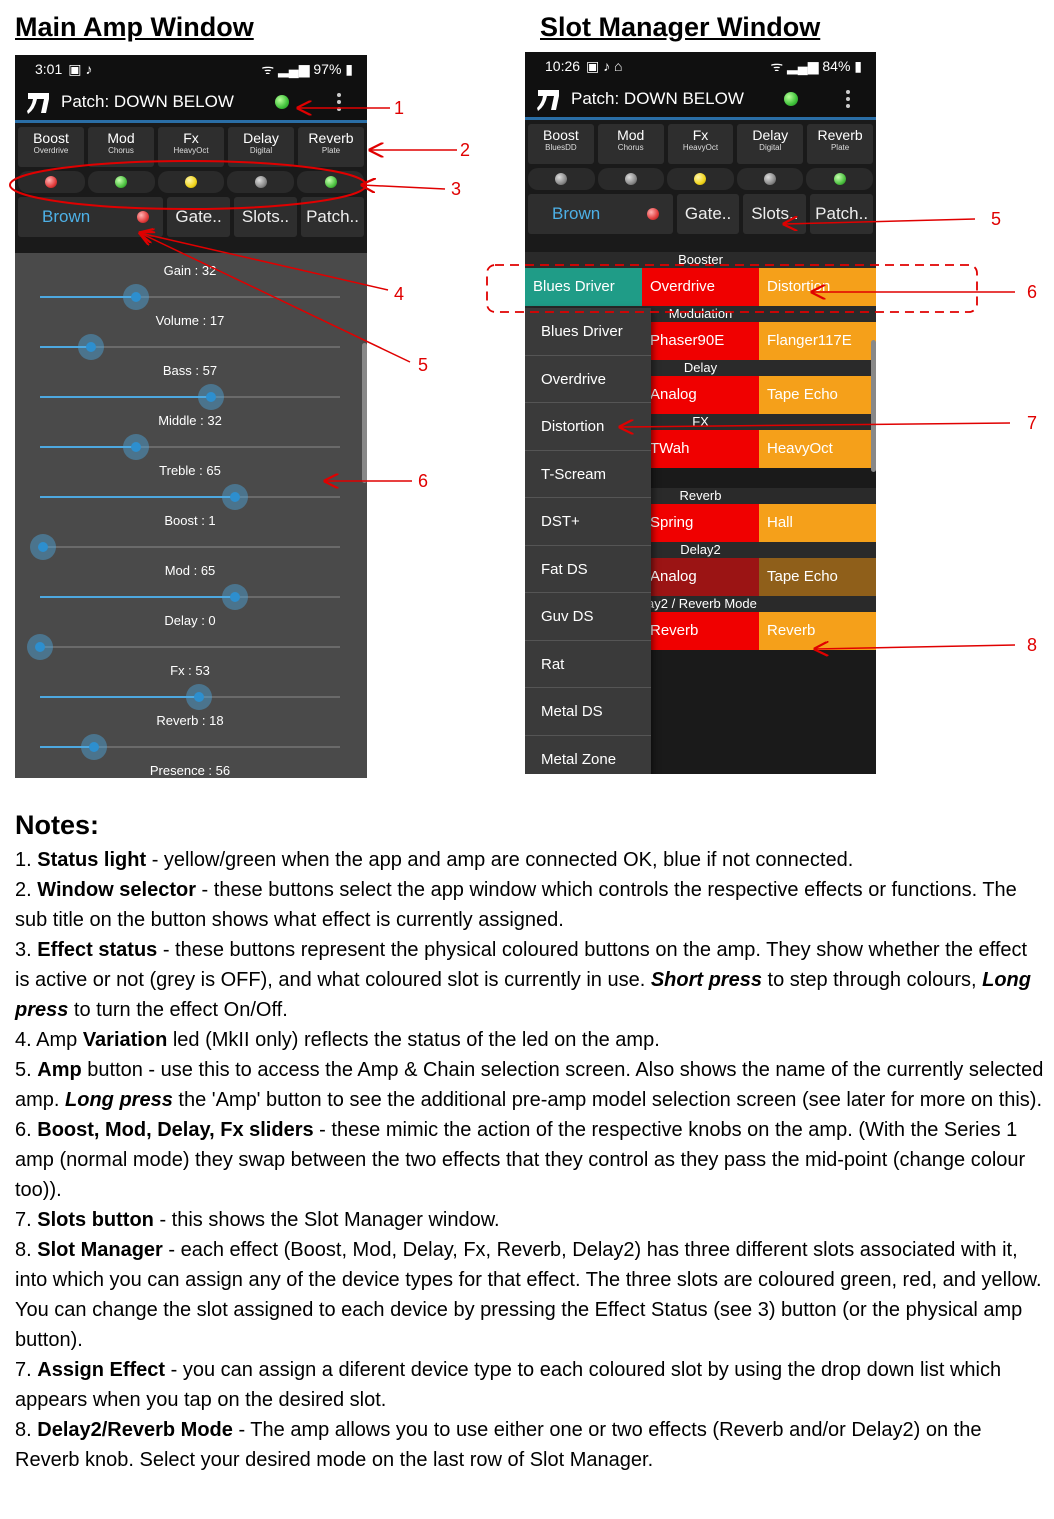 The image size is (1054, 1519). I want to click on dropdown-item: Rat, so click(588, 664).